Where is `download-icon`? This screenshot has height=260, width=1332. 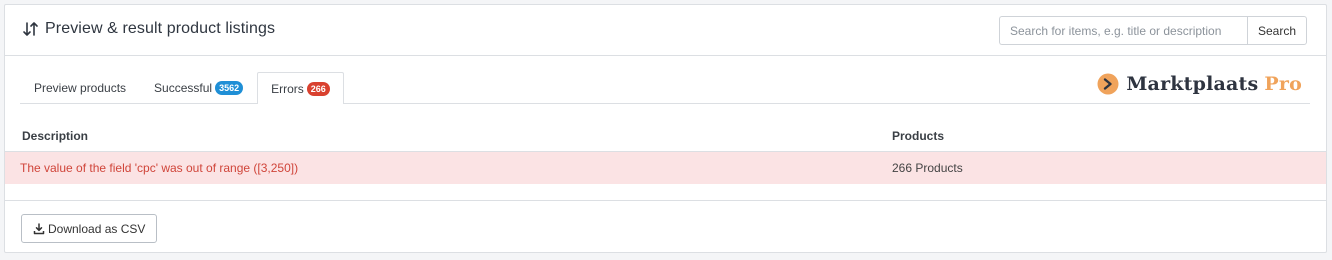 download-icon is located at coordinates (39, 228).